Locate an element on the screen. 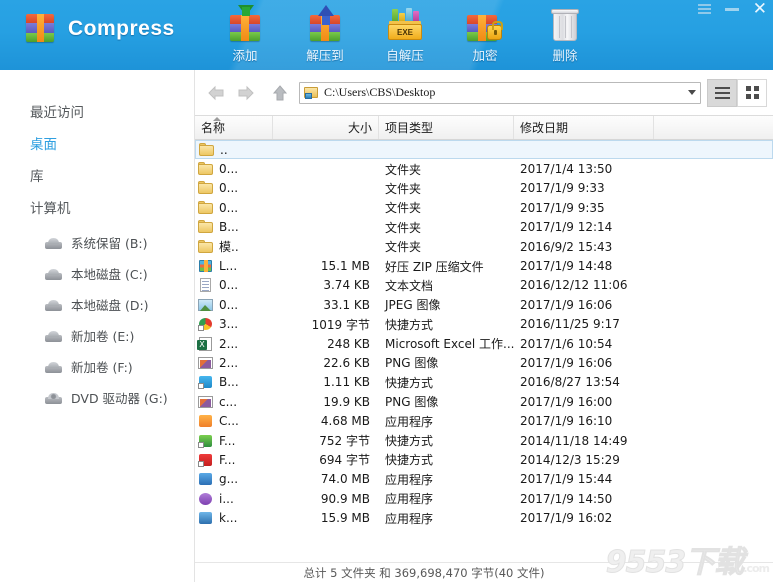 Image resolution: width=773 pixels, height=582 pixels. toolbar-button-add: 添加 is located at coordinates (245, 34).